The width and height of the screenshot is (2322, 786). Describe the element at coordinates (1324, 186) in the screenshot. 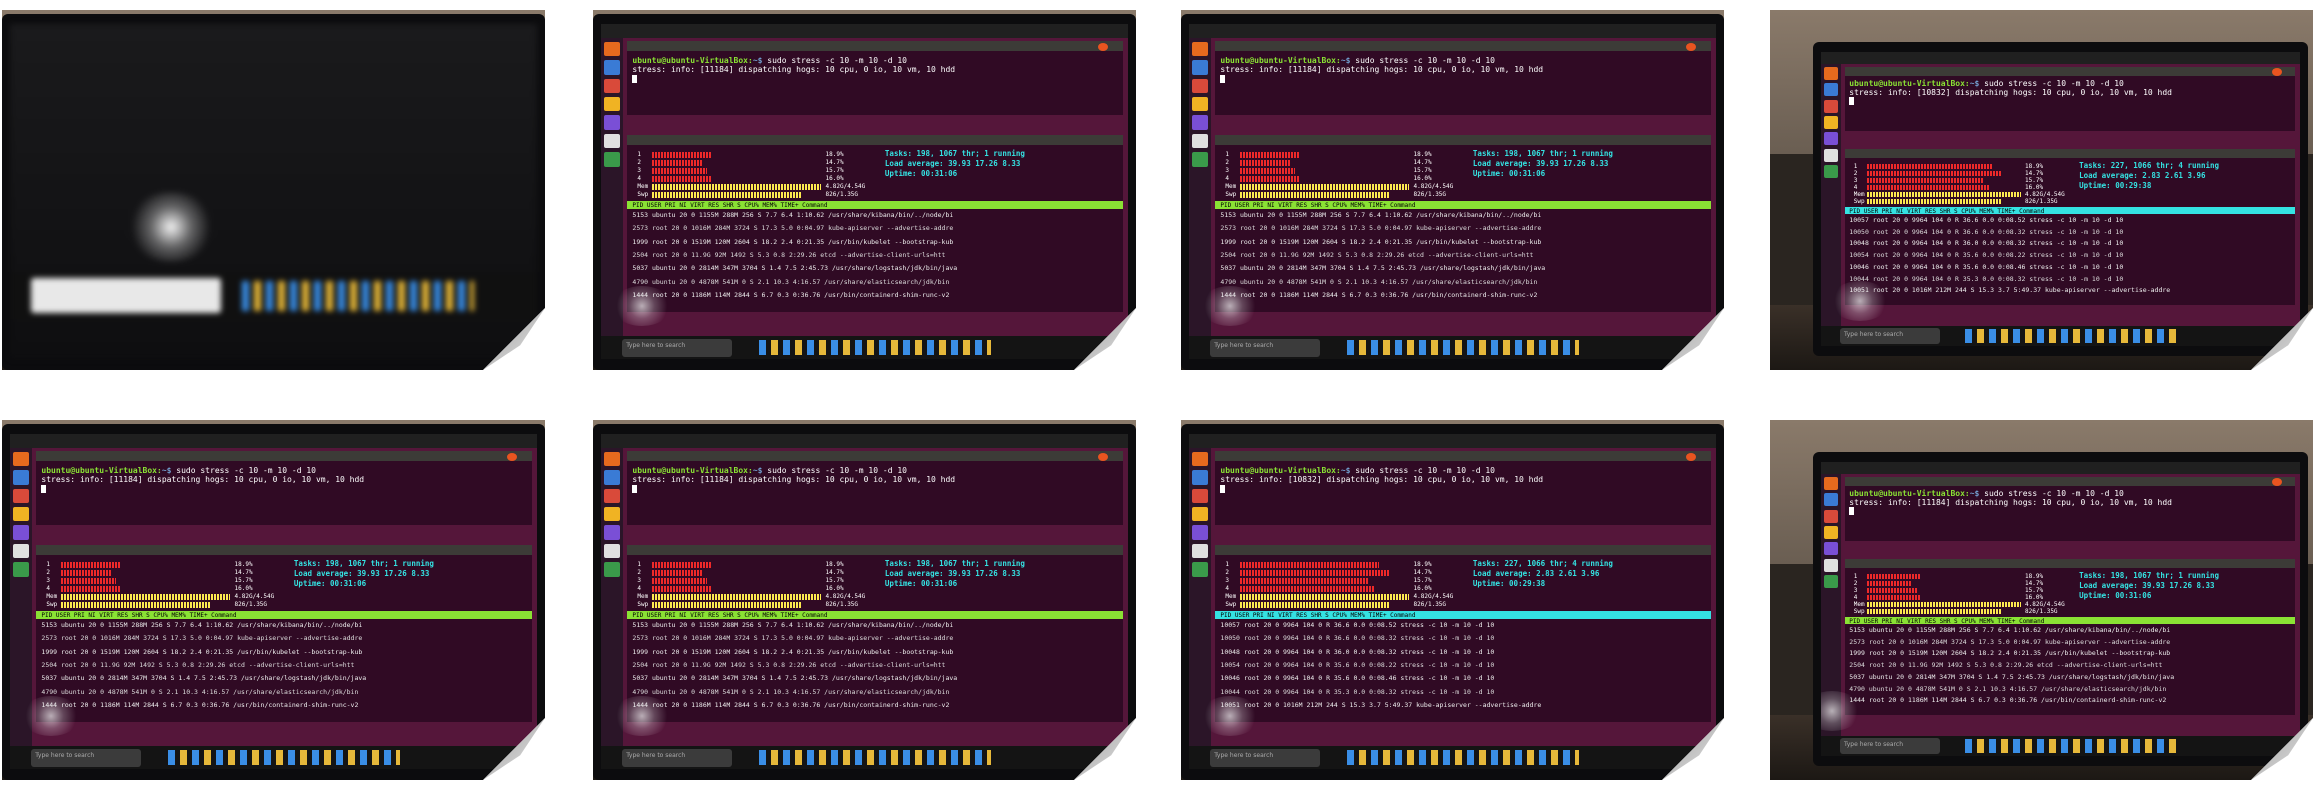

I see `memory-usage-bar` at that location.